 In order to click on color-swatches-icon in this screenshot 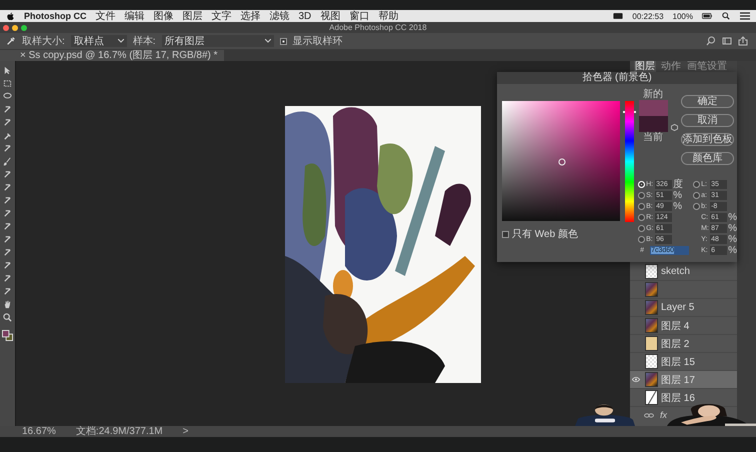, I will do `click(7, 335)`.